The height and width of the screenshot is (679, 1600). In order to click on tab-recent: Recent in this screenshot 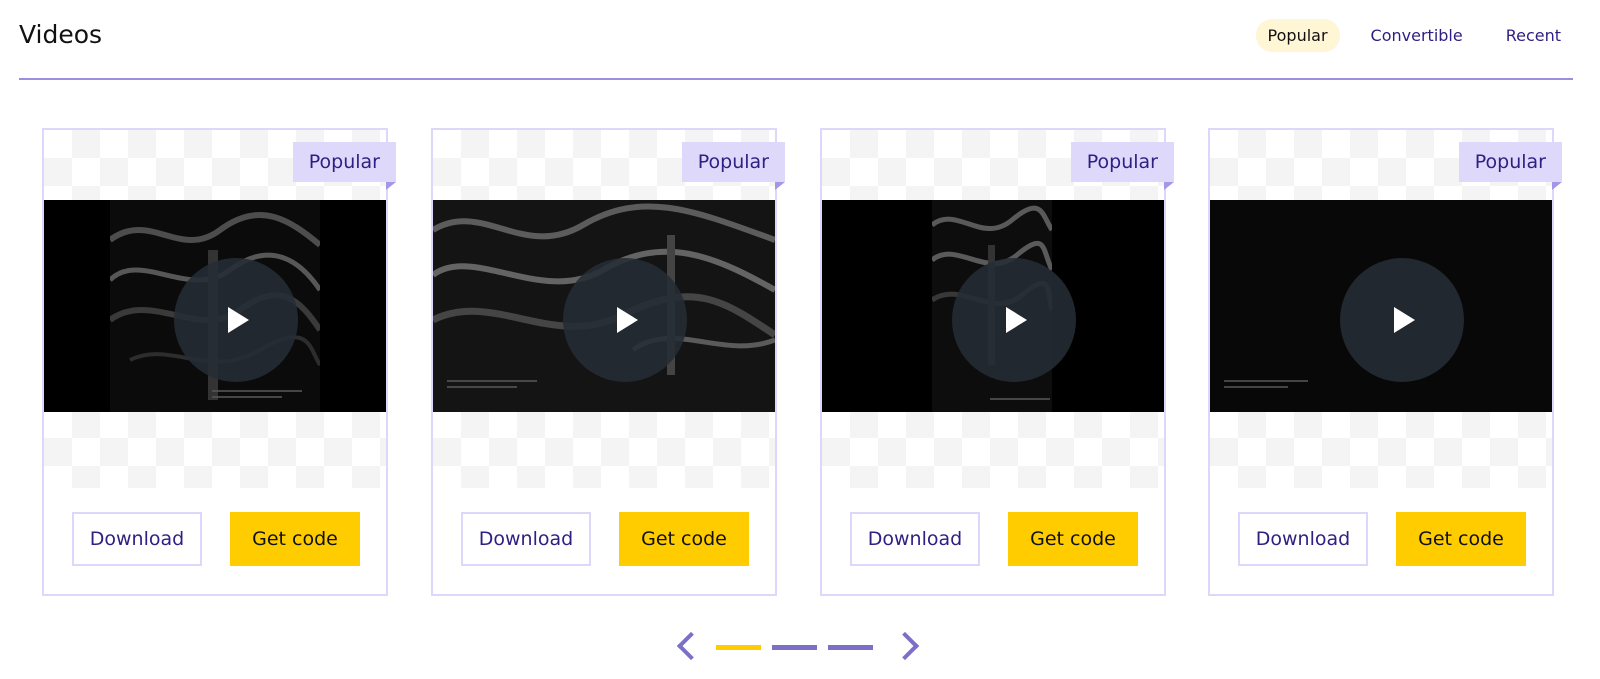, I will do `click(1533, 35)`.